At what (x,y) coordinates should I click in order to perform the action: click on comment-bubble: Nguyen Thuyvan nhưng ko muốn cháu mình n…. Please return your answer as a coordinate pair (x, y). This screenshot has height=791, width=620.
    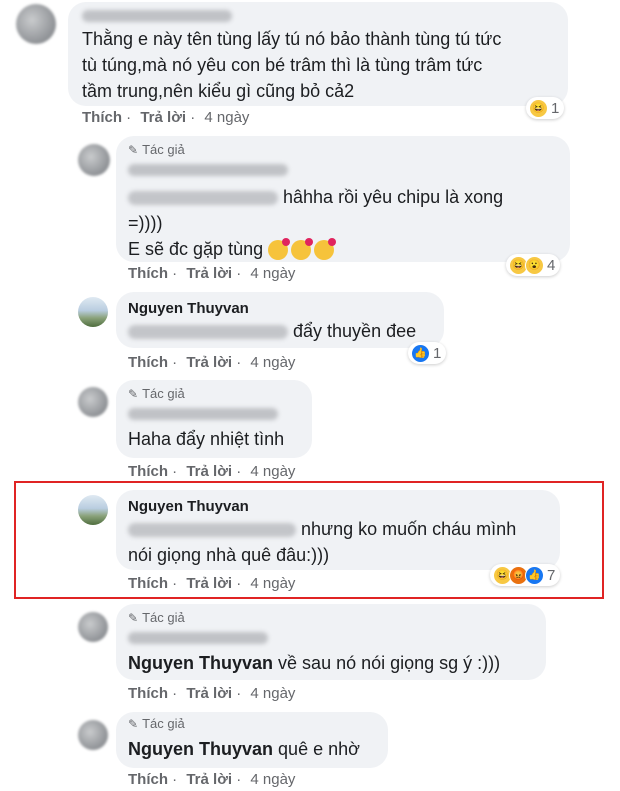
    Looking at the image, I should click on (338, 530).